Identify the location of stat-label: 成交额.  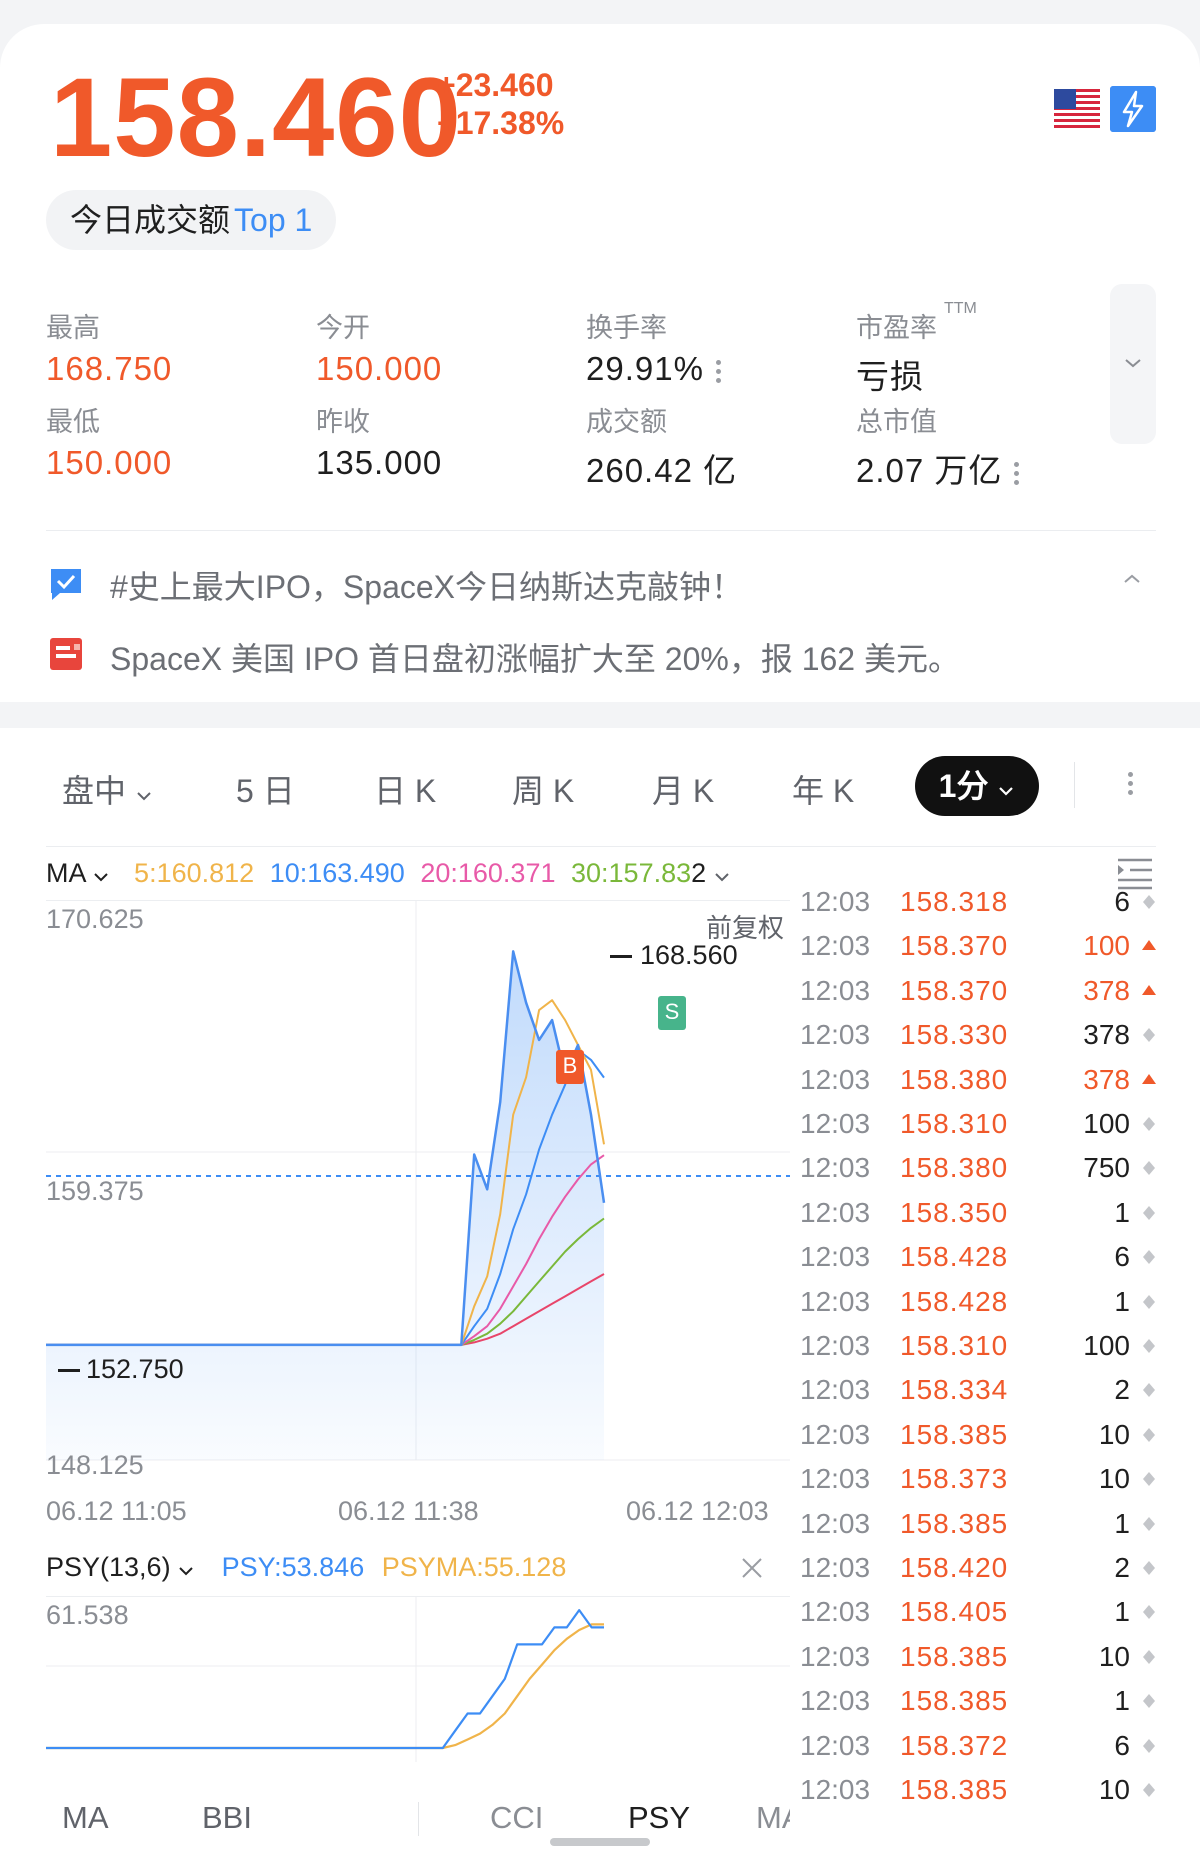
(626, 422).